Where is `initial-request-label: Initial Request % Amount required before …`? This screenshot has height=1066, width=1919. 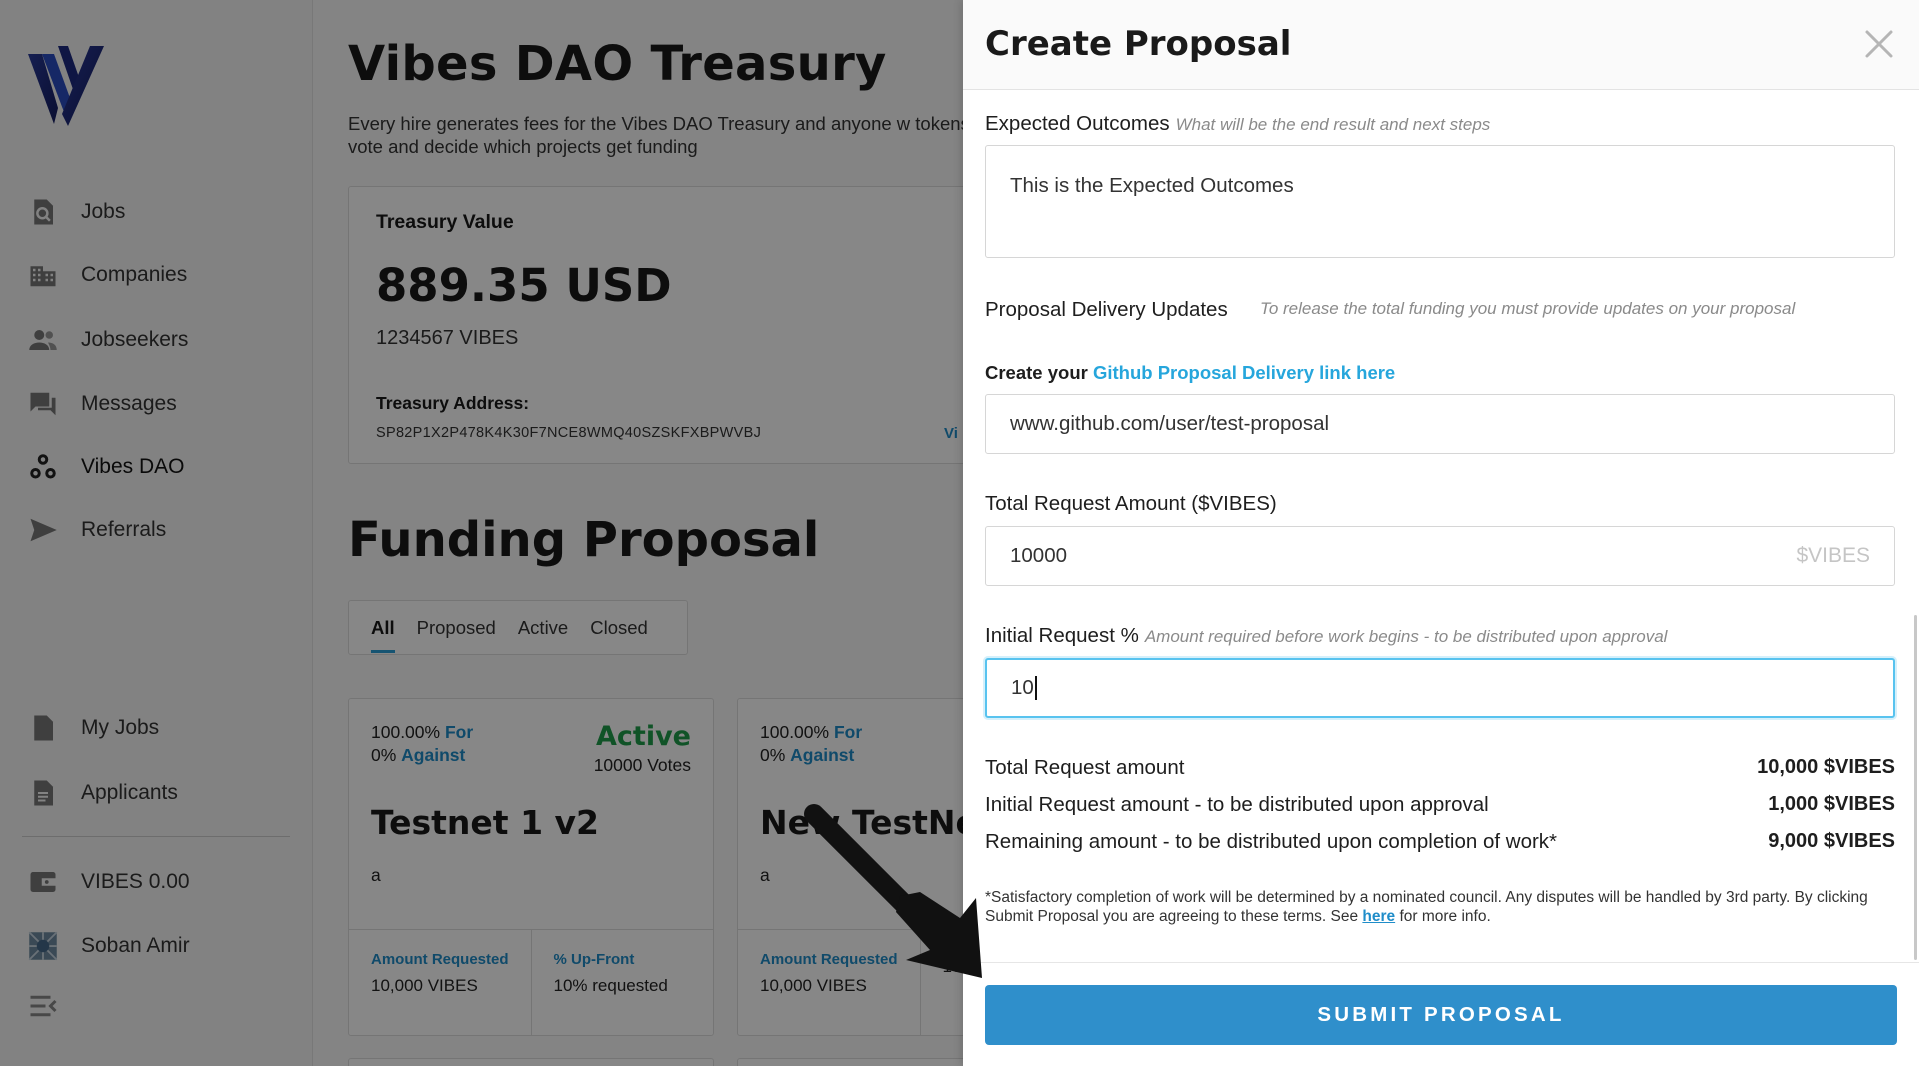
initial-request-label: Initial Request % Amount required before … is located at coordinates (1326, 636).